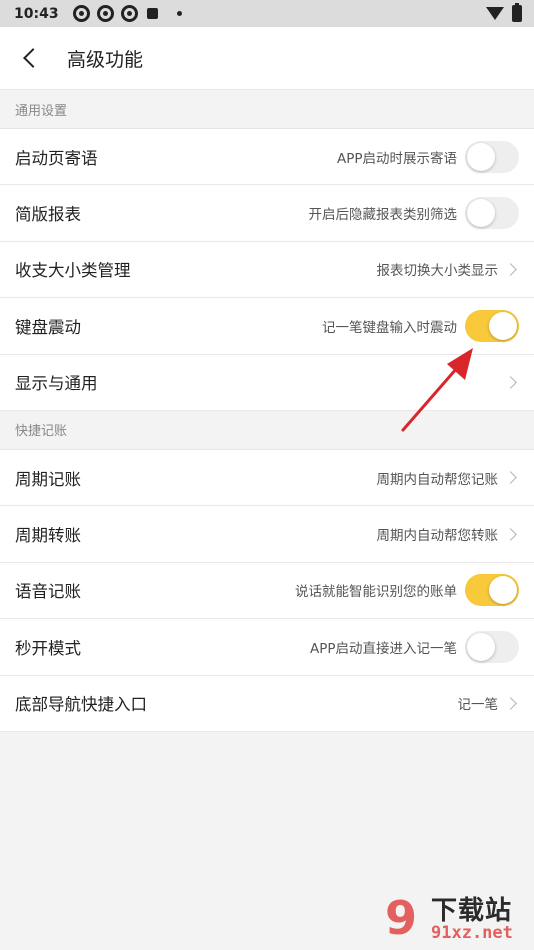  I want to click on row-title: 语音记账, so click(48, 592).